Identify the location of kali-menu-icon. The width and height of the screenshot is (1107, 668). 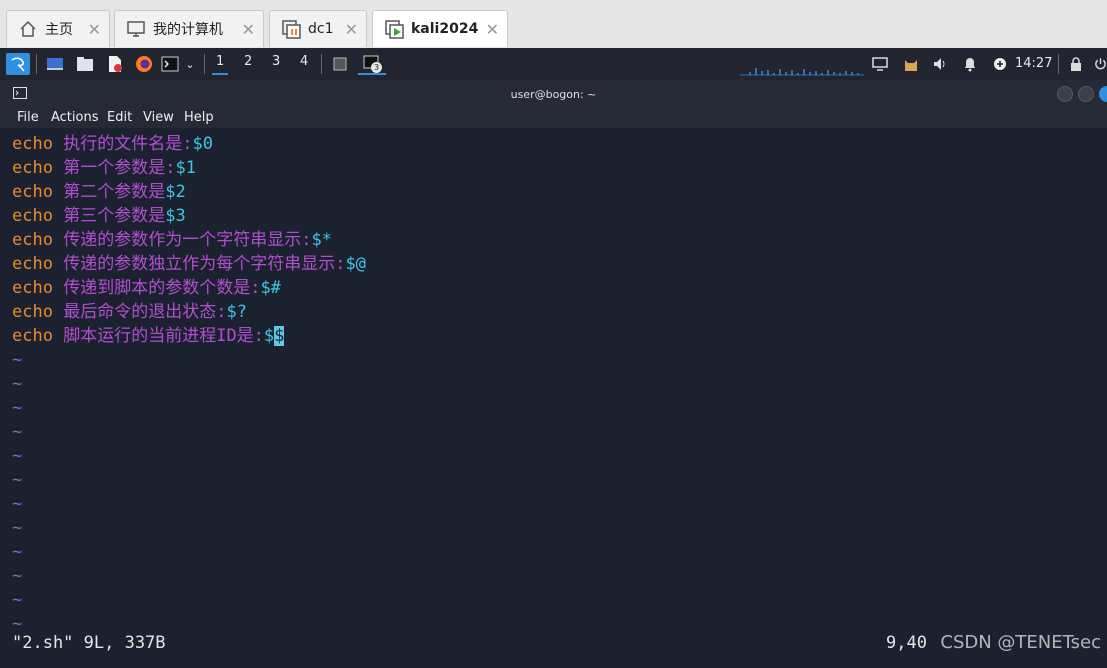
(18, 64).